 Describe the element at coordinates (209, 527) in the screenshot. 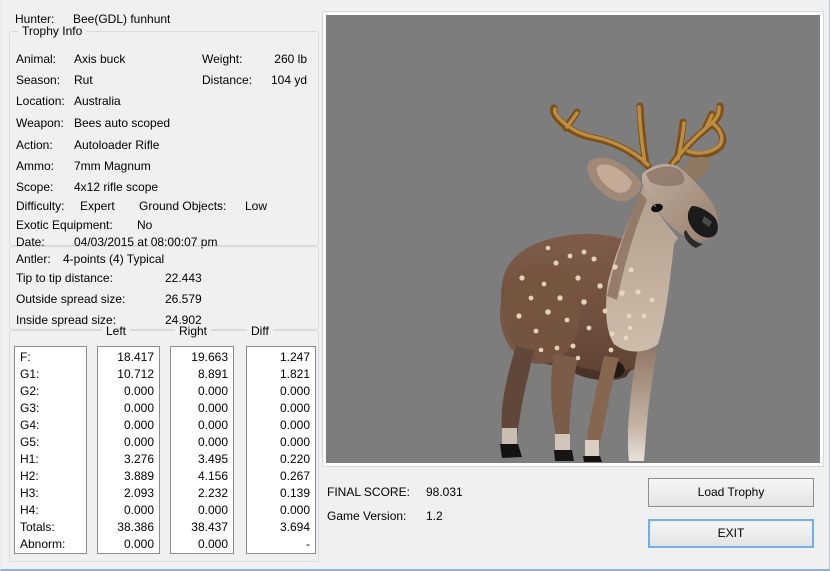

I see `score-cell-right: 38.437` at that location.